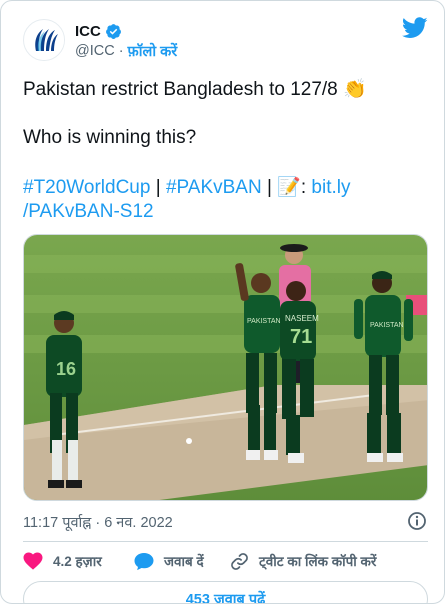 Image resolution: width=445 pixels, height=604 pixels. Describe the element at coordinates (225, 39) in the screenshot. I see `tweet-header: ICC @ICC · फ़ॉलो करें` at that location.